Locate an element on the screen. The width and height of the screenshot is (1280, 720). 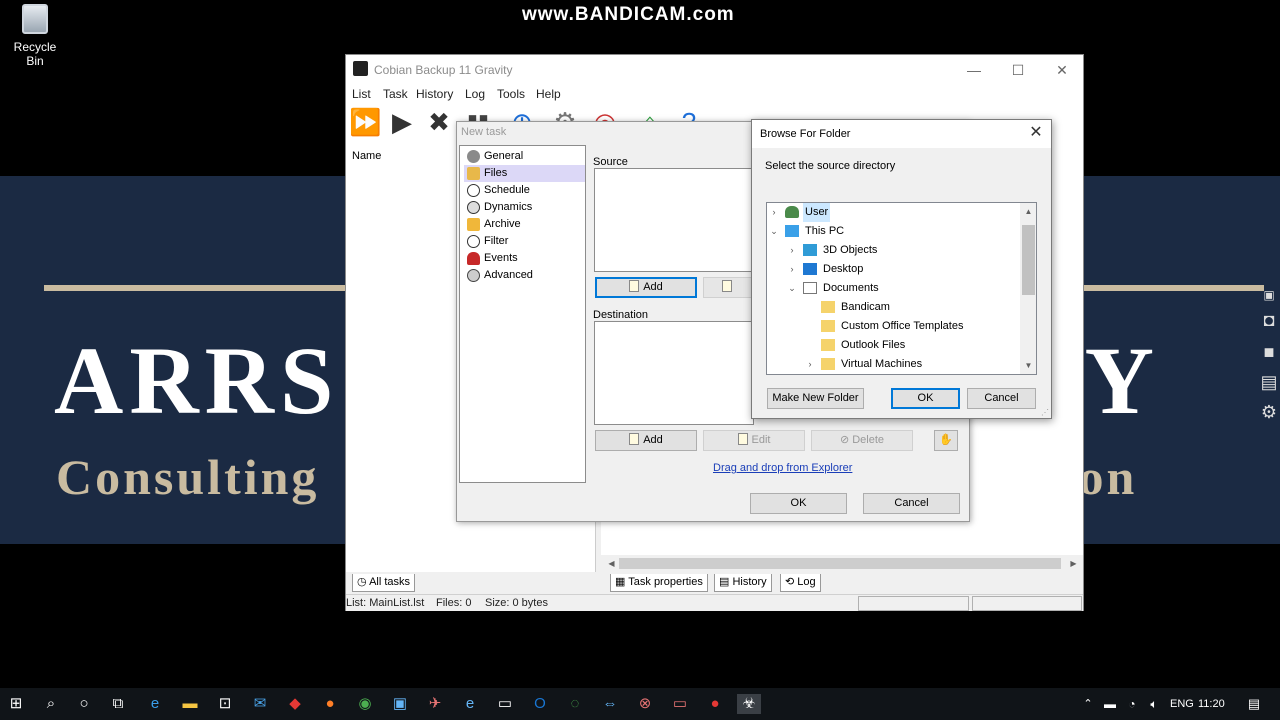
task-view-icon: ⧉ is located at coordinates (118, 704).